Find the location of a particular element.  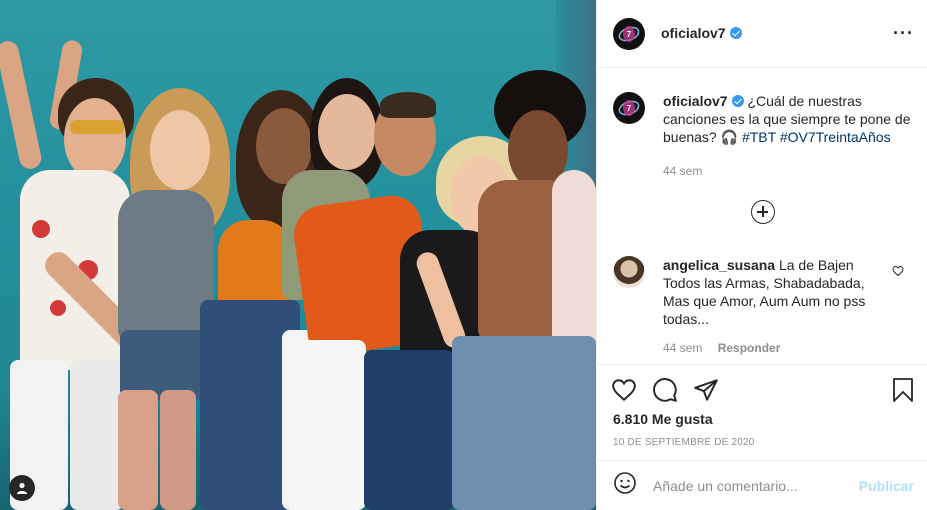

emoji-button is located at coordinates (625, 485).